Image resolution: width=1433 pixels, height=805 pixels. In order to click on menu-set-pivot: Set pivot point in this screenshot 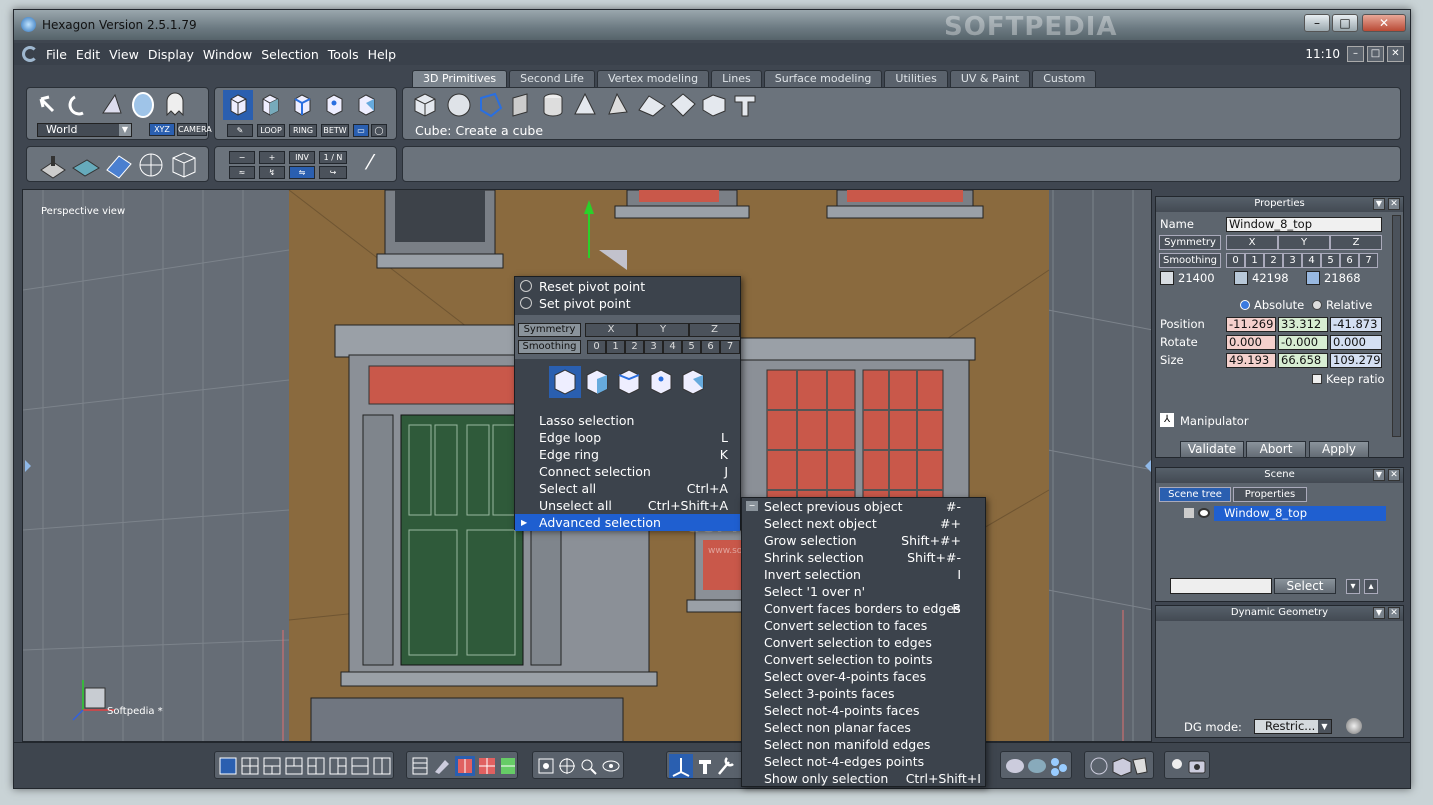, I will do `click(627, 303)`.